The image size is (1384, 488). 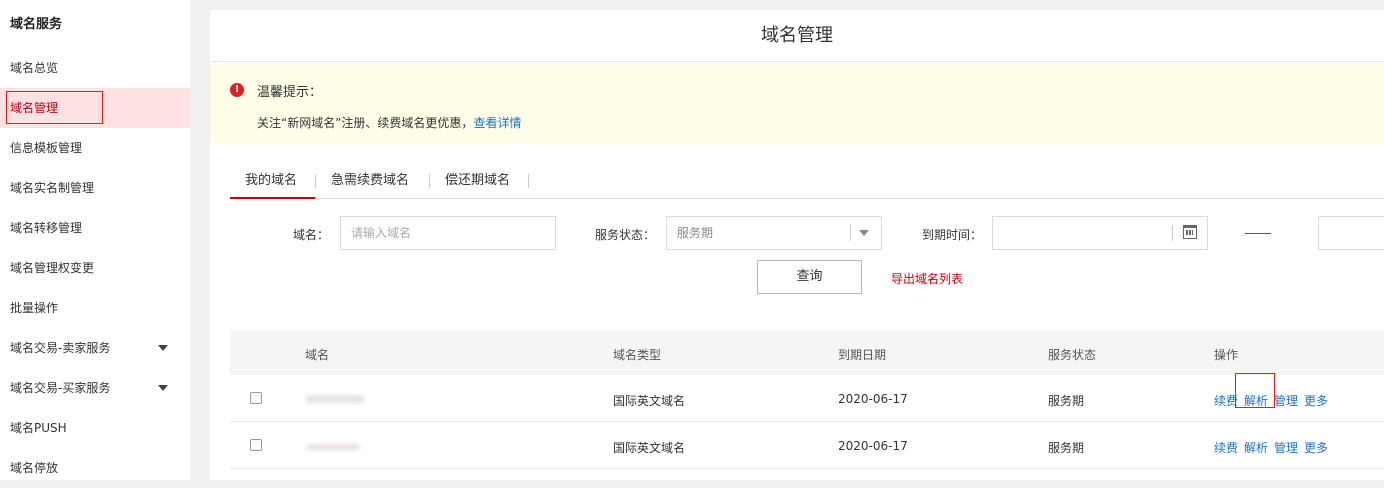 I want to click on export-domain-list-link: 导出域名列表, so click(x=927, y=278).